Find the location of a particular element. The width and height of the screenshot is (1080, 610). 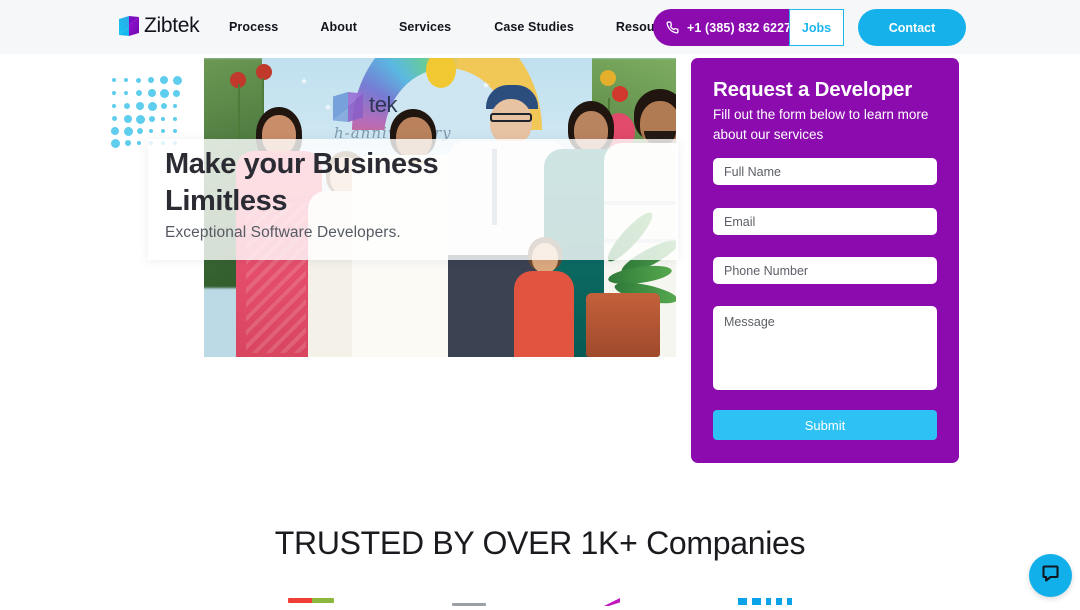

trusted-heading: TRUSTED BY OVER 1K+ Companies is located at coordinates (540, 543).